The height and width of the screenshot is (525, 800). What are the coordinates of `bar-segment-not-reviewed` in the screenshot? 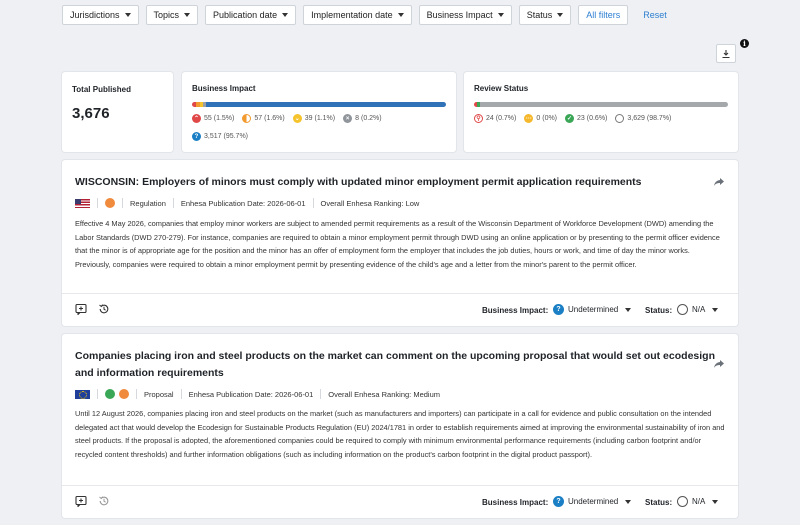 It's located at (604, 104).